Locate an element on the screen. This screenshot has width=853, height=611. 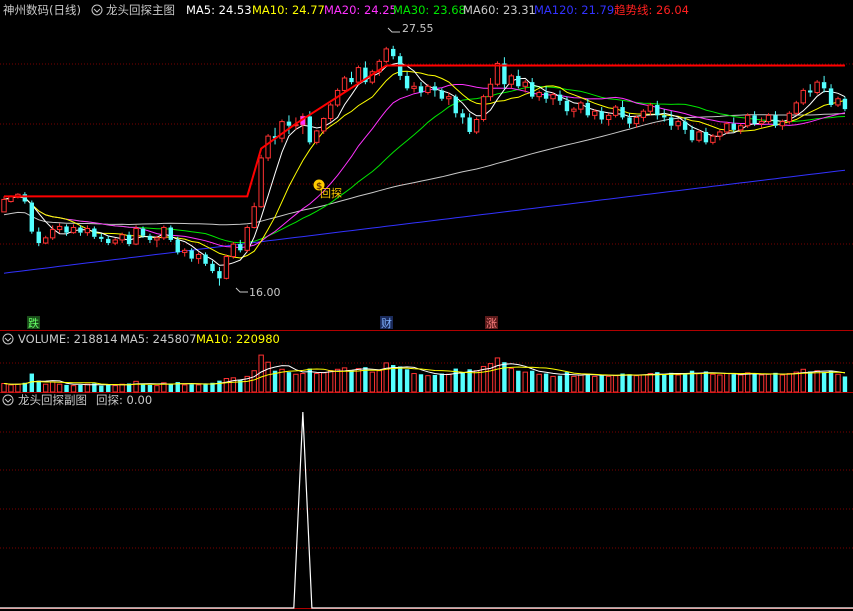
stock-name: 神州数码(日线) is located at coordinates (42, 10).